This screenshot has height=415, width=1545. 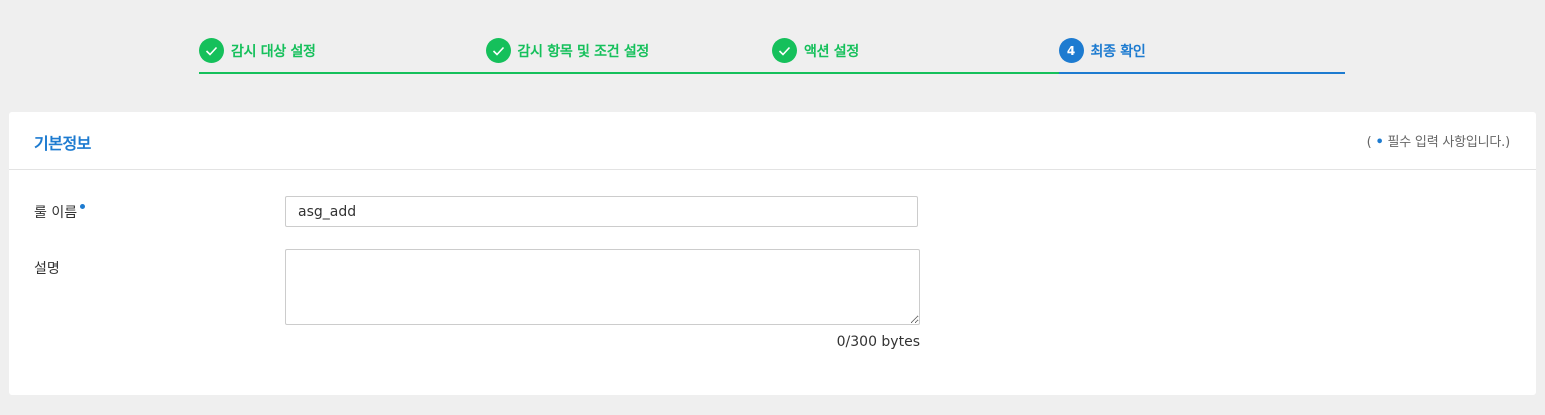 I want to click on panel-title: 기본정보, so click(x=62, y=143).